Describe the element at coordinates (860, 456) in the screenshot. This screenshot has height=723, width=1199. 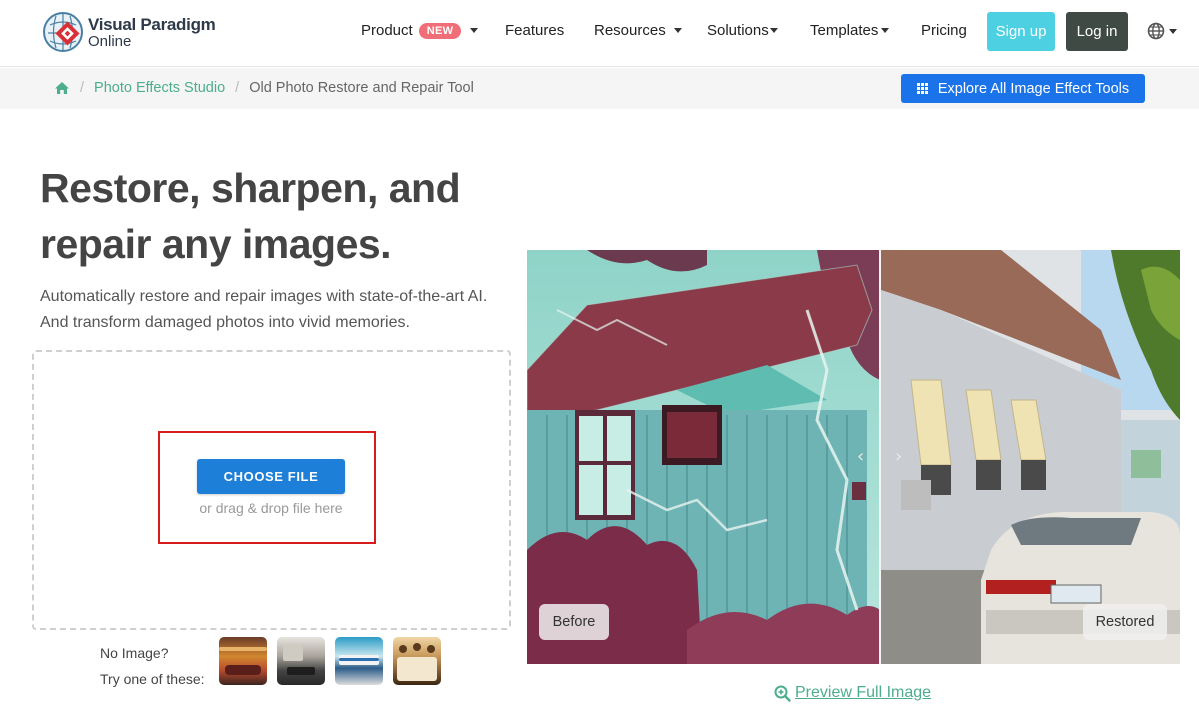
I see `chevron-left-icon: ‹` at that location.